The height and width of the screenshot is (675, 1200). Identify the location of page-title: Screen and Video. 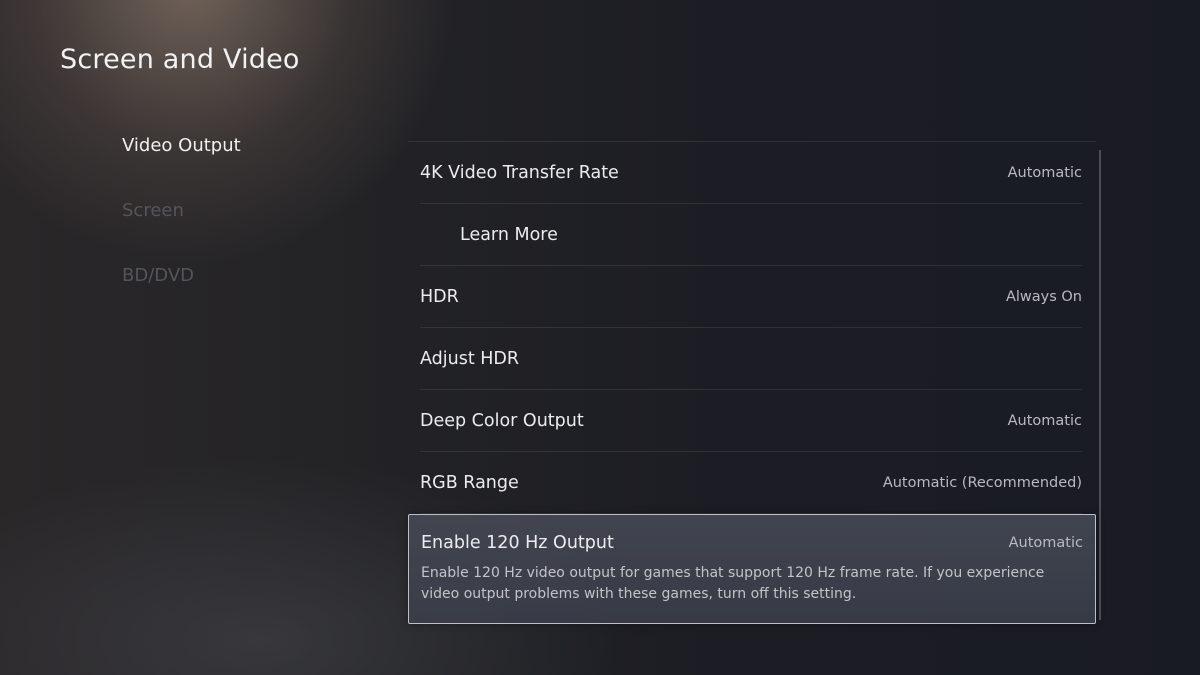
(180, 59).